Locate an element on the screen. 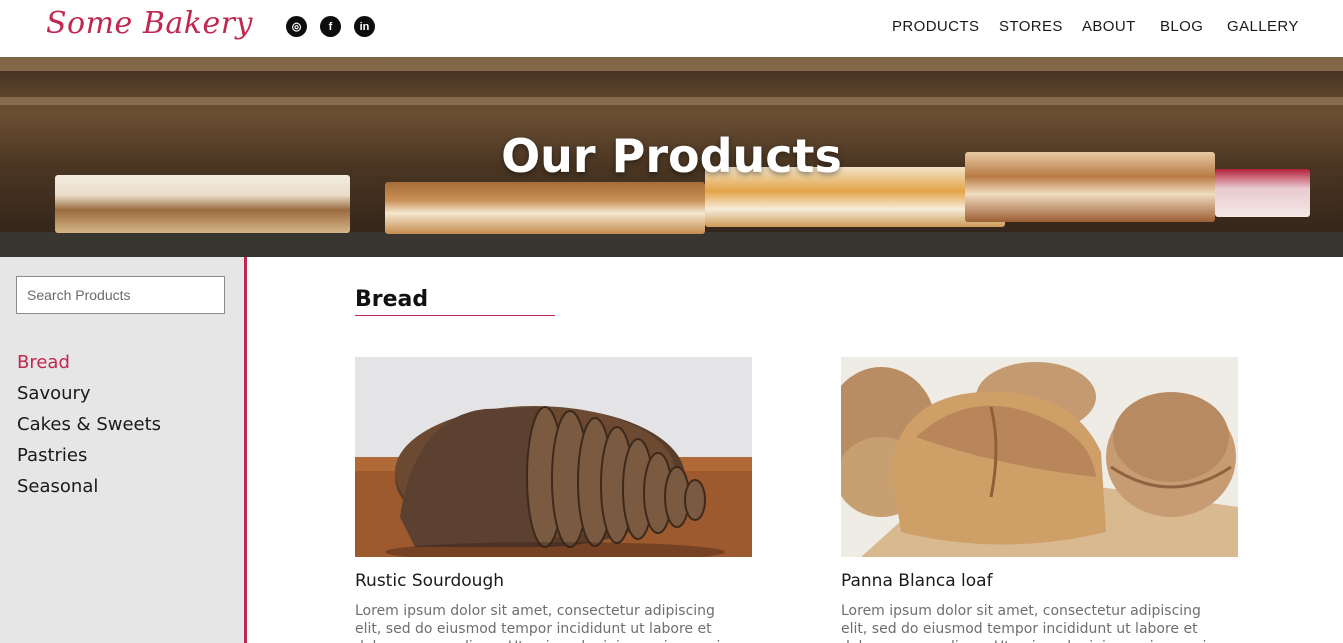 The image size is (1343, 643). sidebar-item-cakes-sweets: Cakes & Sweets is located at coordinates (89, 424).